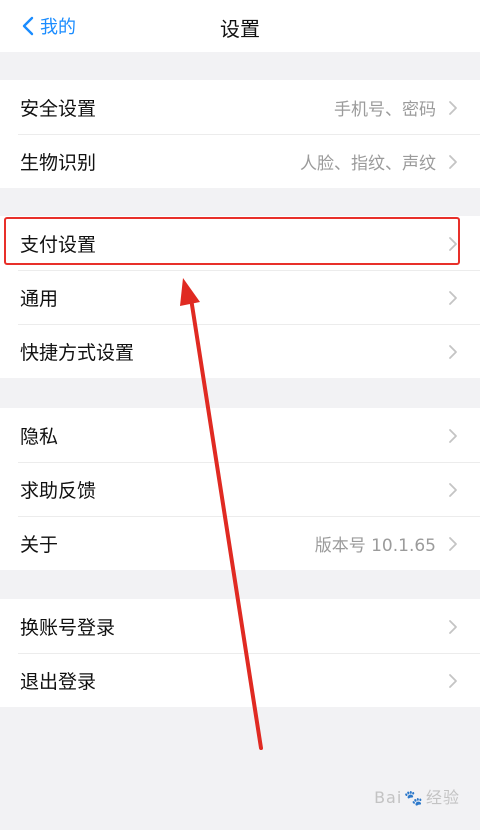 The image size is (480, 830). I want to click on settings-group-account: 安全设置 手机号、密码 生物识别 人脸、指纹、声纹, so click(240, 134).